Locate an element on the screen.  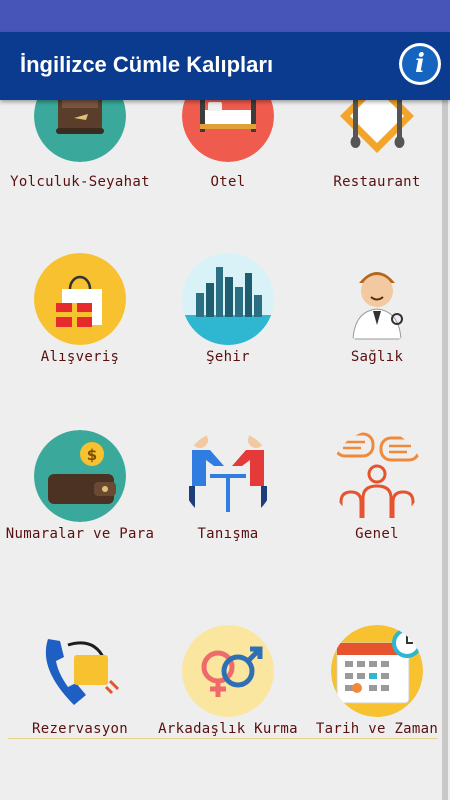
hotel-bed-icon is located at coordinates (228, 131).